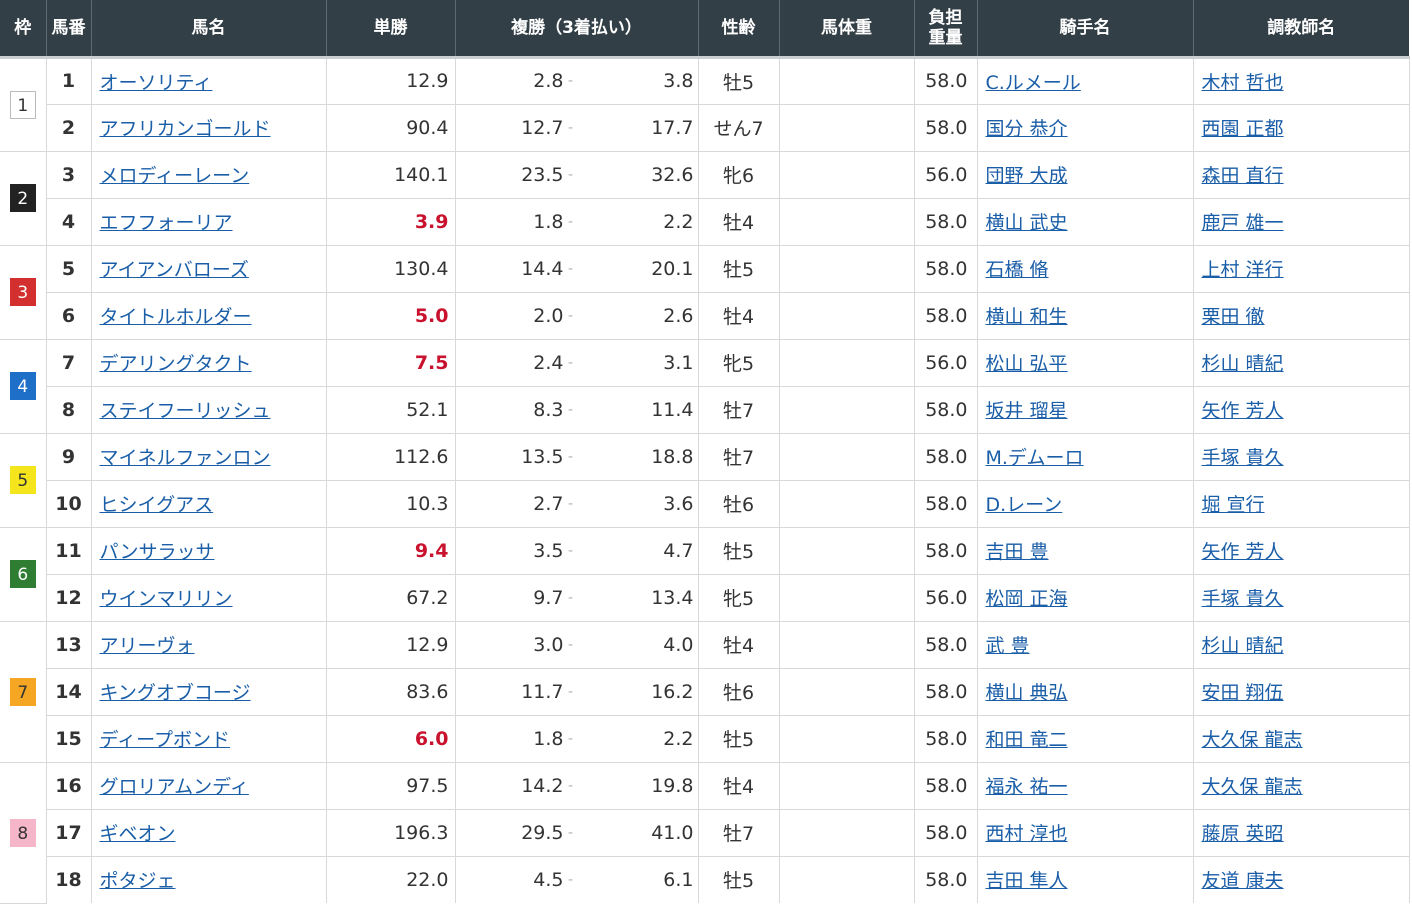 The width and height of the screenshot is (1412, 917). Describe the element at coordinates (1033, 83) in the screenshot. I see `jockey-link: C.ルメール` at that location.